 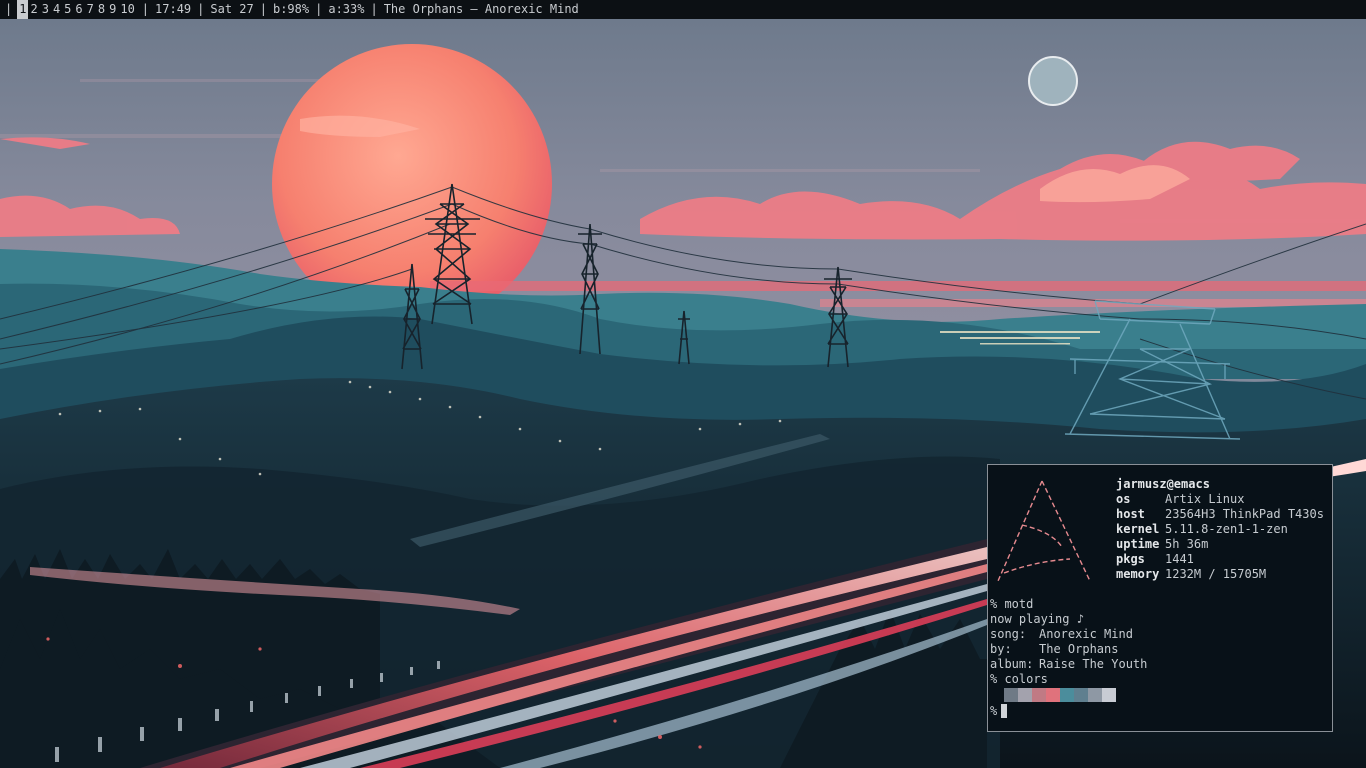 I want to click on prompt-line: %, so click(x=1068, y=711).